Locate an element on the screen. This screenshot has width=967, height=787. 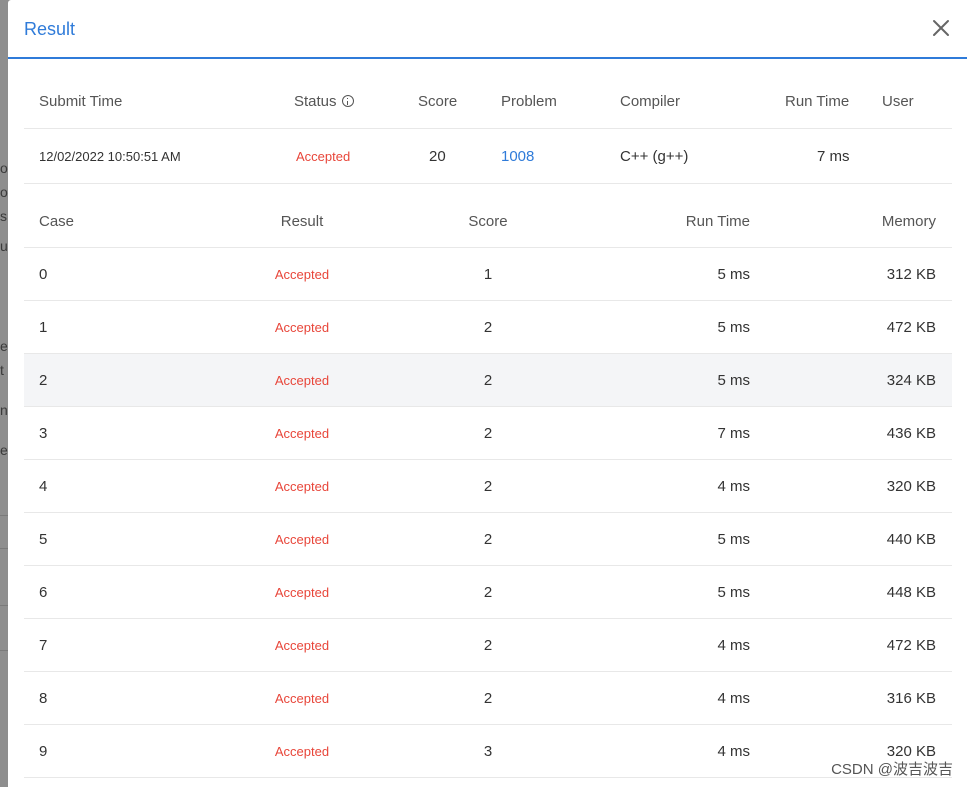
case-memory: 440 KB is located at coordinates (911, 539).